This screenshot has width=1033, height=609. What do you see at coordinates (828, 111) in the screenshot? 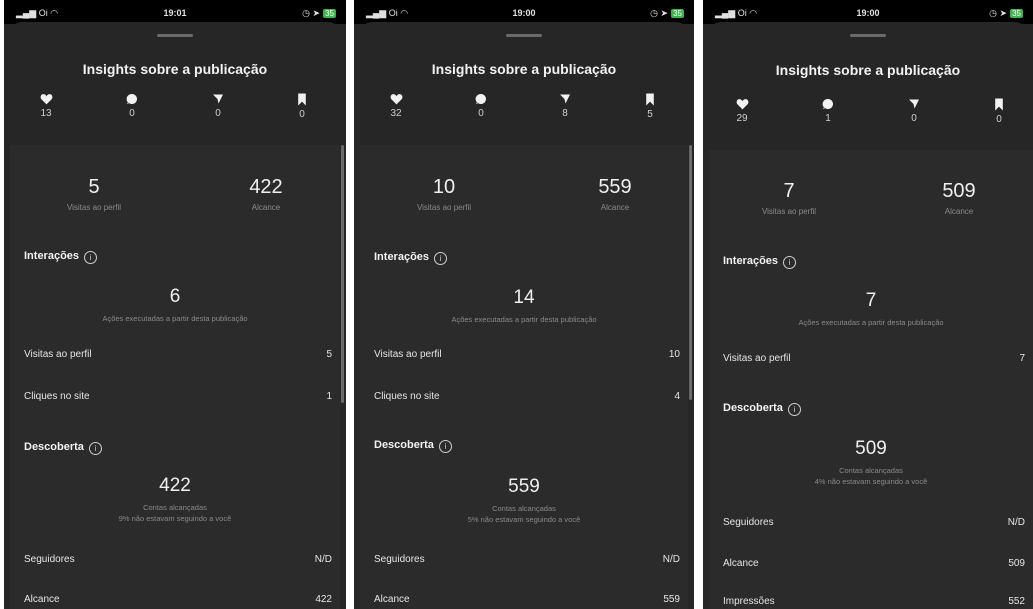
I see `metric-comments: 1` at bounding box center [828, 111].